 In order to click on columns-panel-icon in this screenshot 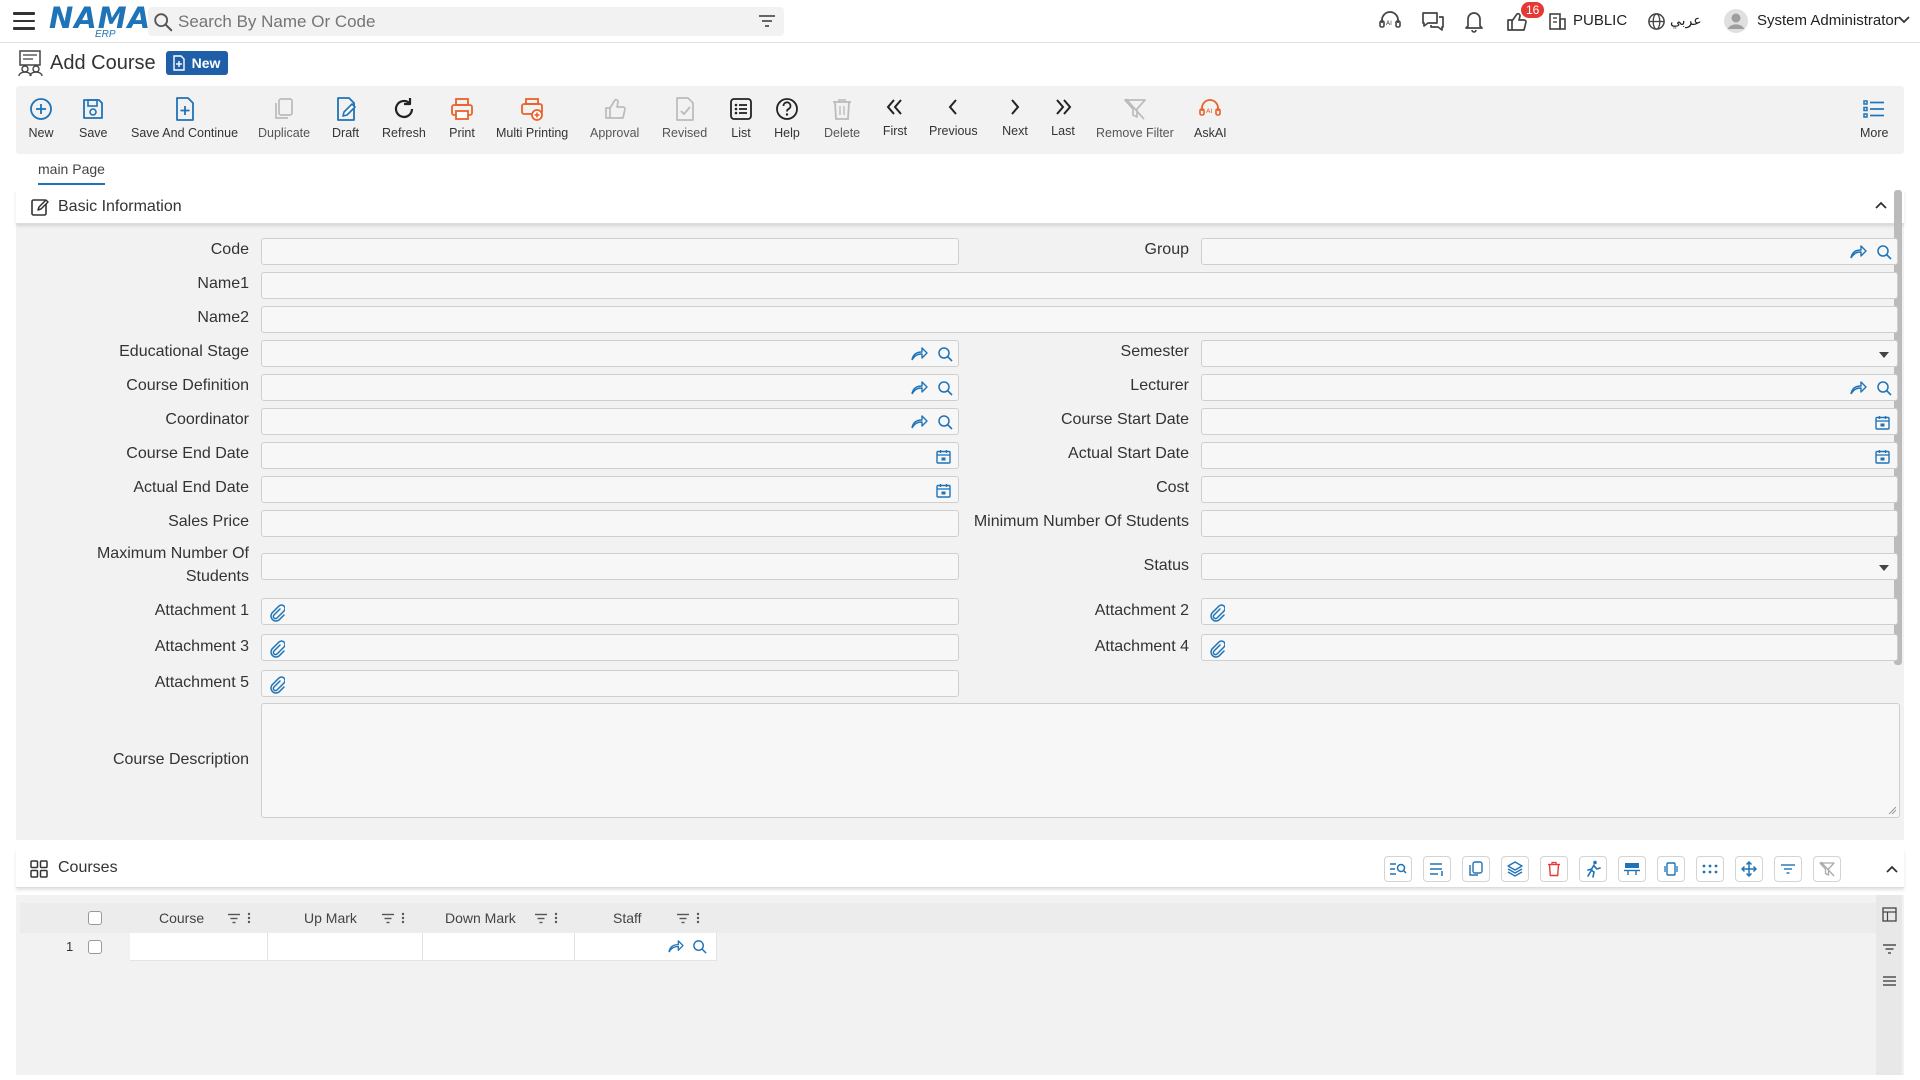, I will do `click(1889, 914)`.